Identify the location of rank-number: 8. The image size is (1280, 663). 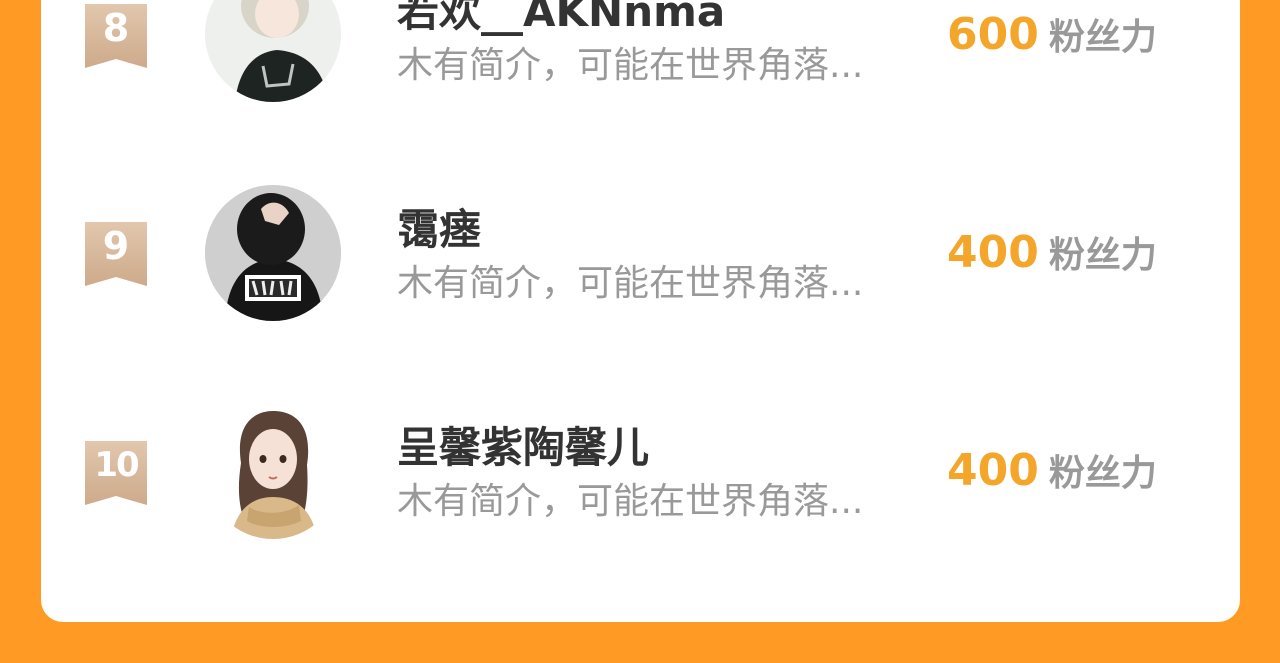
(116, 28).